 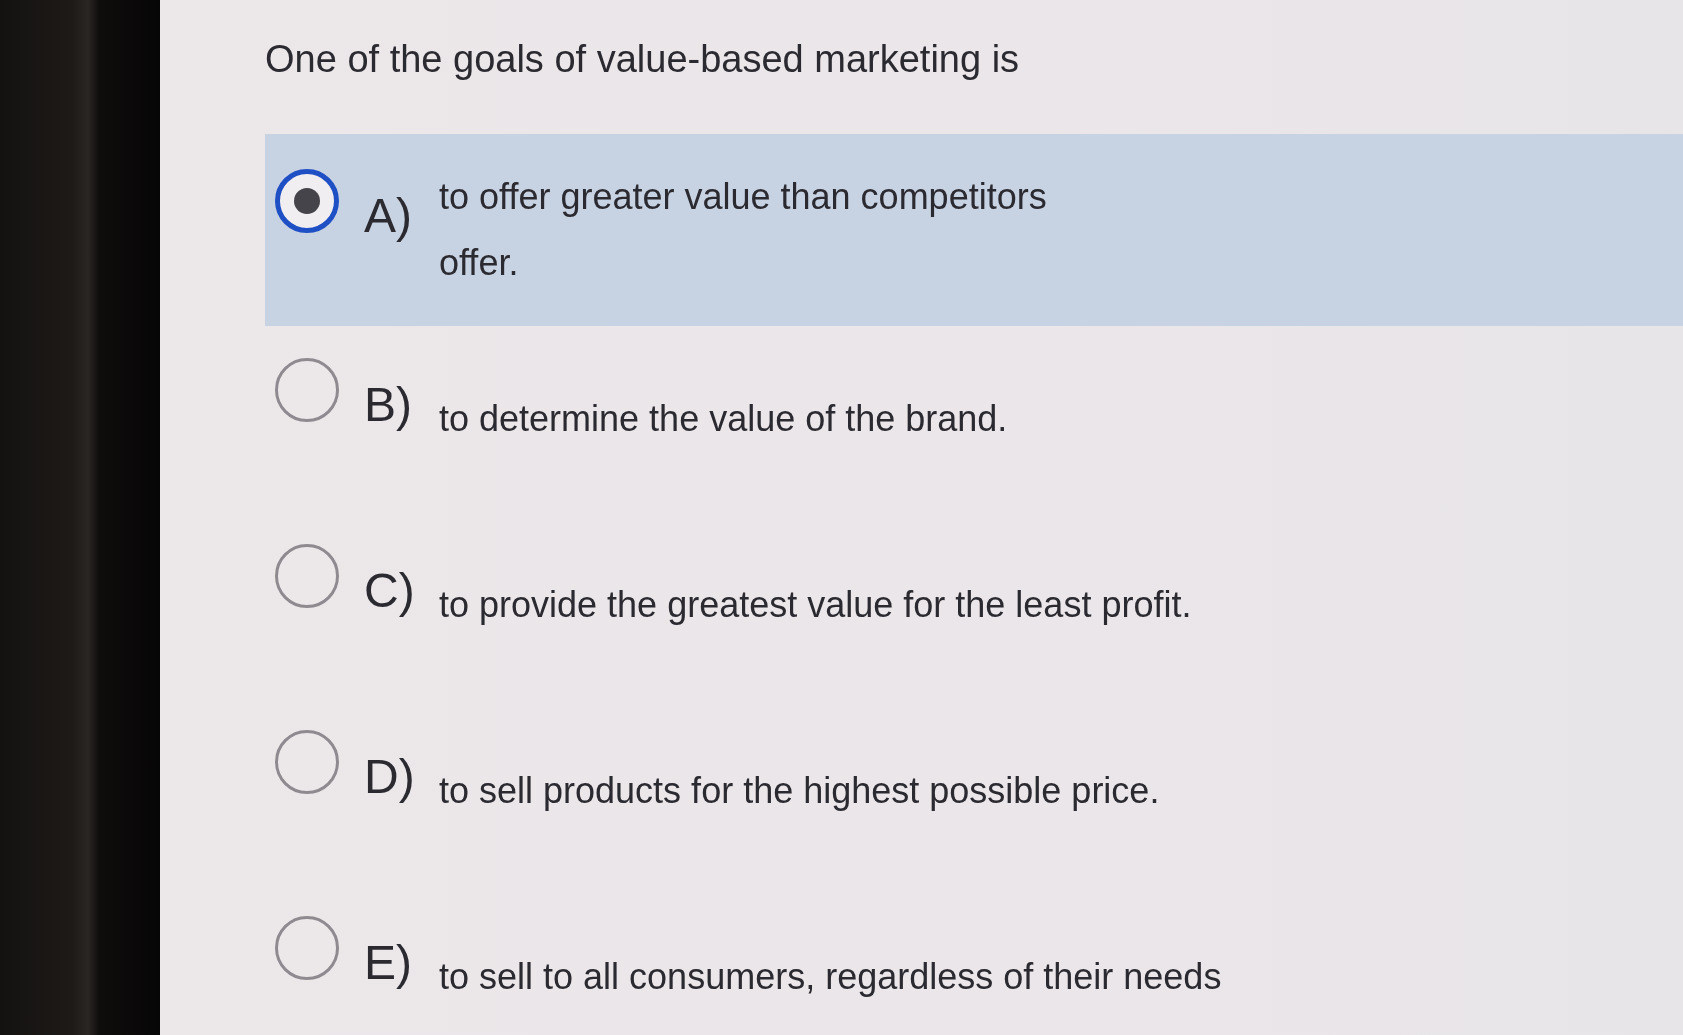 What do you see at coordinates (307, 200) in the screenshot?
I see `radio-button-selected` at bounding box center [307, 200].